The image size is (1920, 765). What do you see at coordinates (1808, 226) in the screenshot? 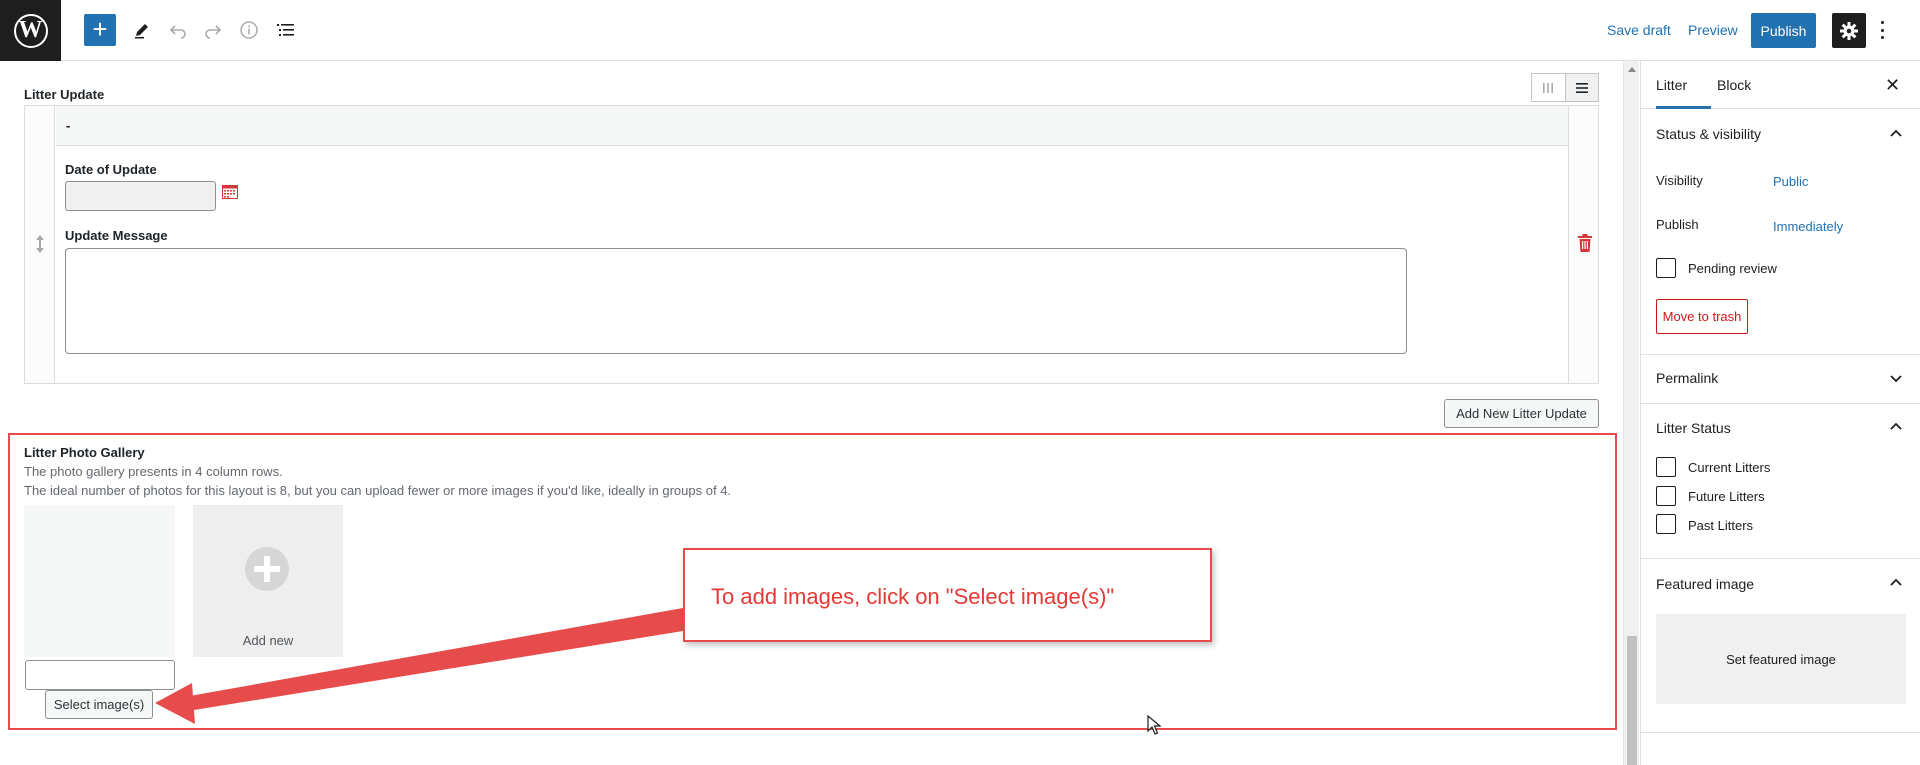
I see `publish-date-link: Immediately` at bounding box center [1808, 226].